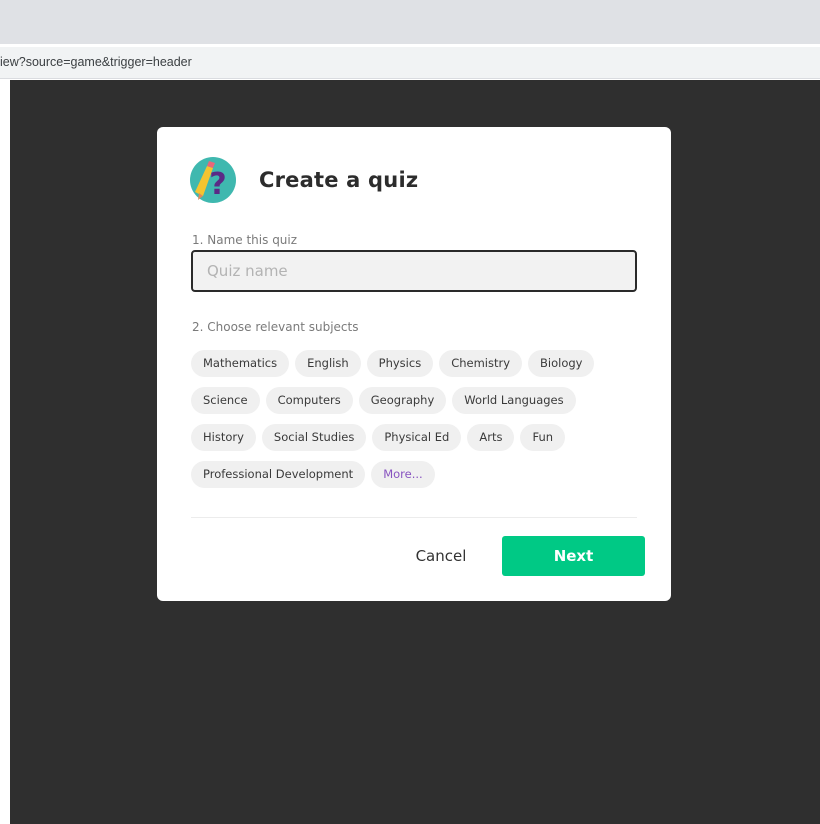 Image resolution: width=820 pixels, height=824 pixels. Describe the element at coordinates (96, 62) in the screenshot. I see `url-text: iew?source=game&trigger=header` at that location.